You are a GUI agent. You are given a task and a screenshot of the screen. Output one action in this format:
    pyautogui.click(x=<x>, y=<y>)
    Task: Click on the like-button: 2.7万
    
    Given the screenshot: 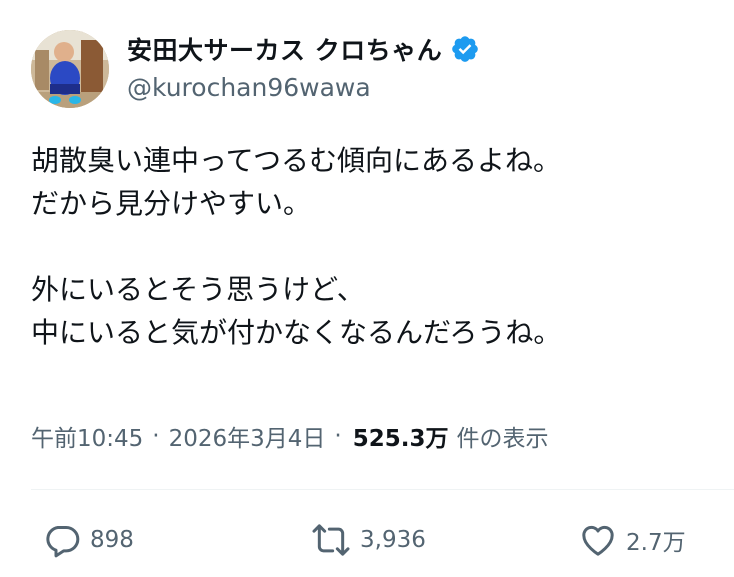 What is the action you would take?
    pyautogui.click(x=632, y=540)
    